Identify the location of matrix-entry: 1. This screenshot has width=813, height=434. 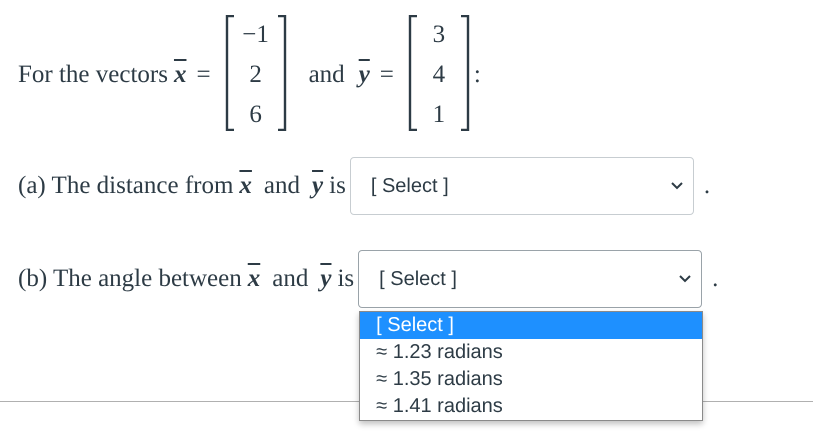
(439, 115).